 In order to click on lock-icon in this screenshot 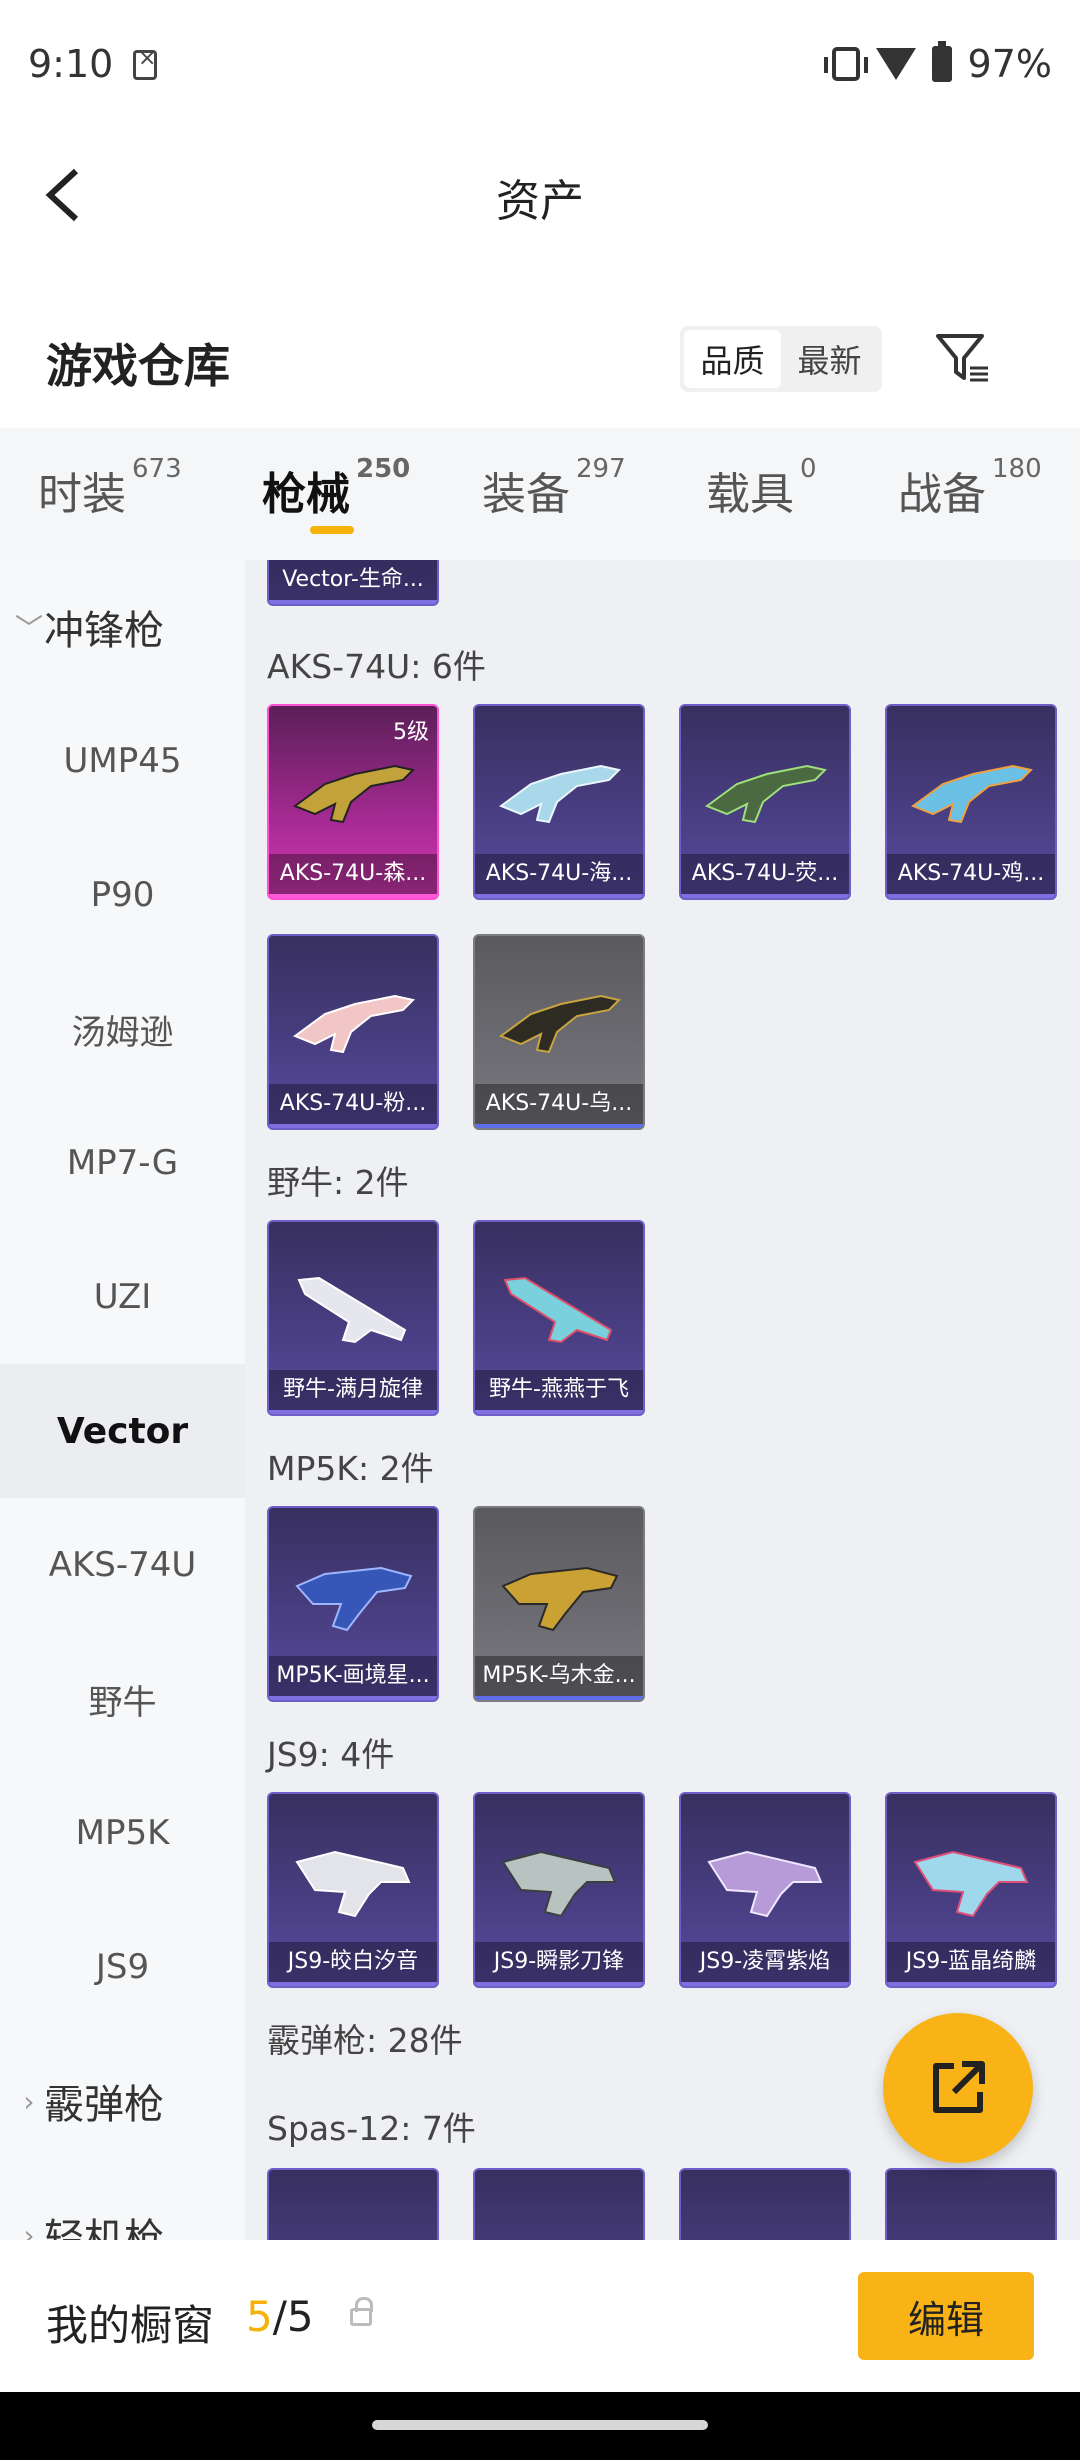, I will do `click(361, 2311)`.